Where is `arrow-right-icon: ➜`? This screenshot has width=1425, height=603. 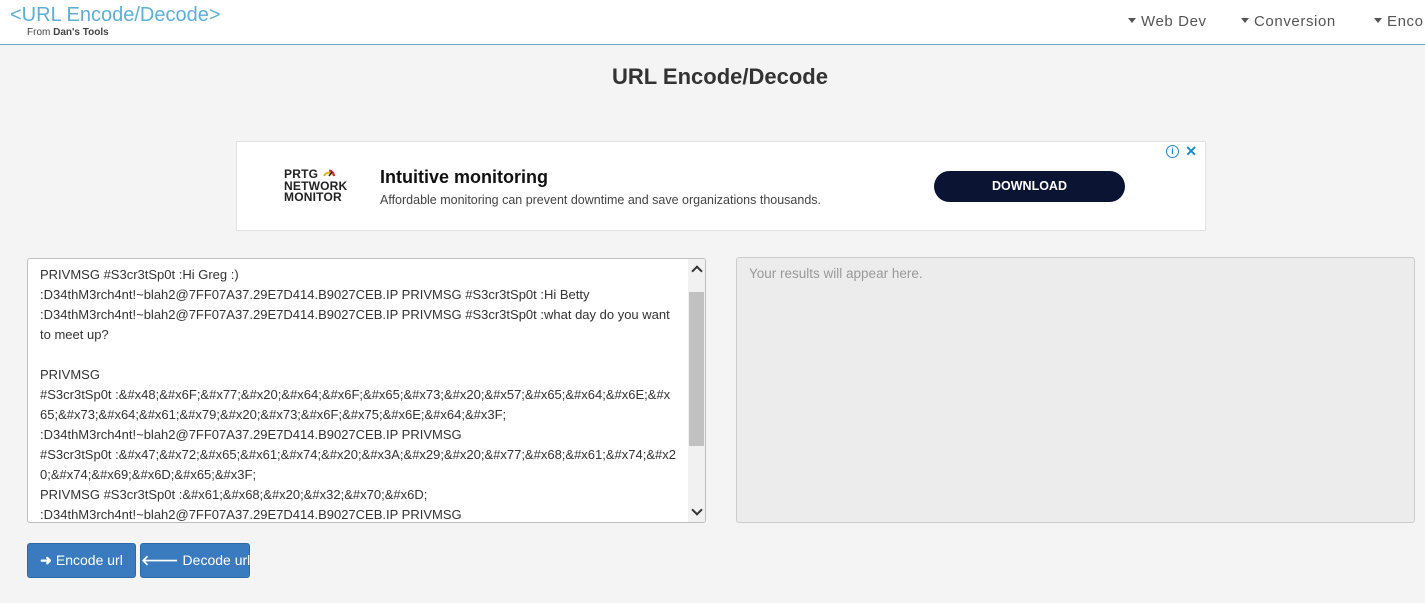
arrow-right-icon: ➜ is located at coordinates (46, 560).